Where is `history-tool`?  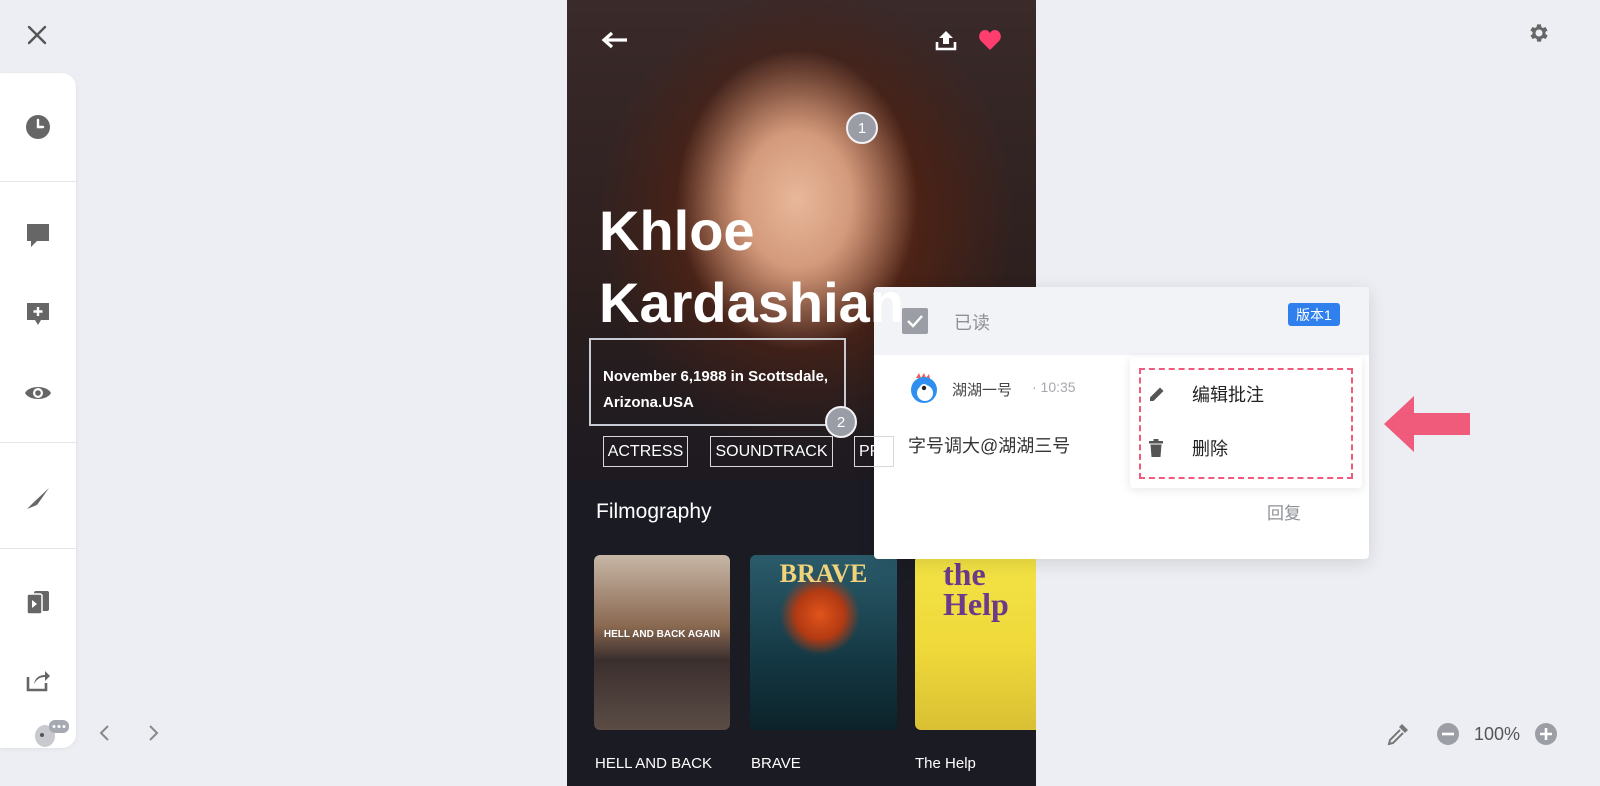 history-tool is located at coordinates (38, 127).